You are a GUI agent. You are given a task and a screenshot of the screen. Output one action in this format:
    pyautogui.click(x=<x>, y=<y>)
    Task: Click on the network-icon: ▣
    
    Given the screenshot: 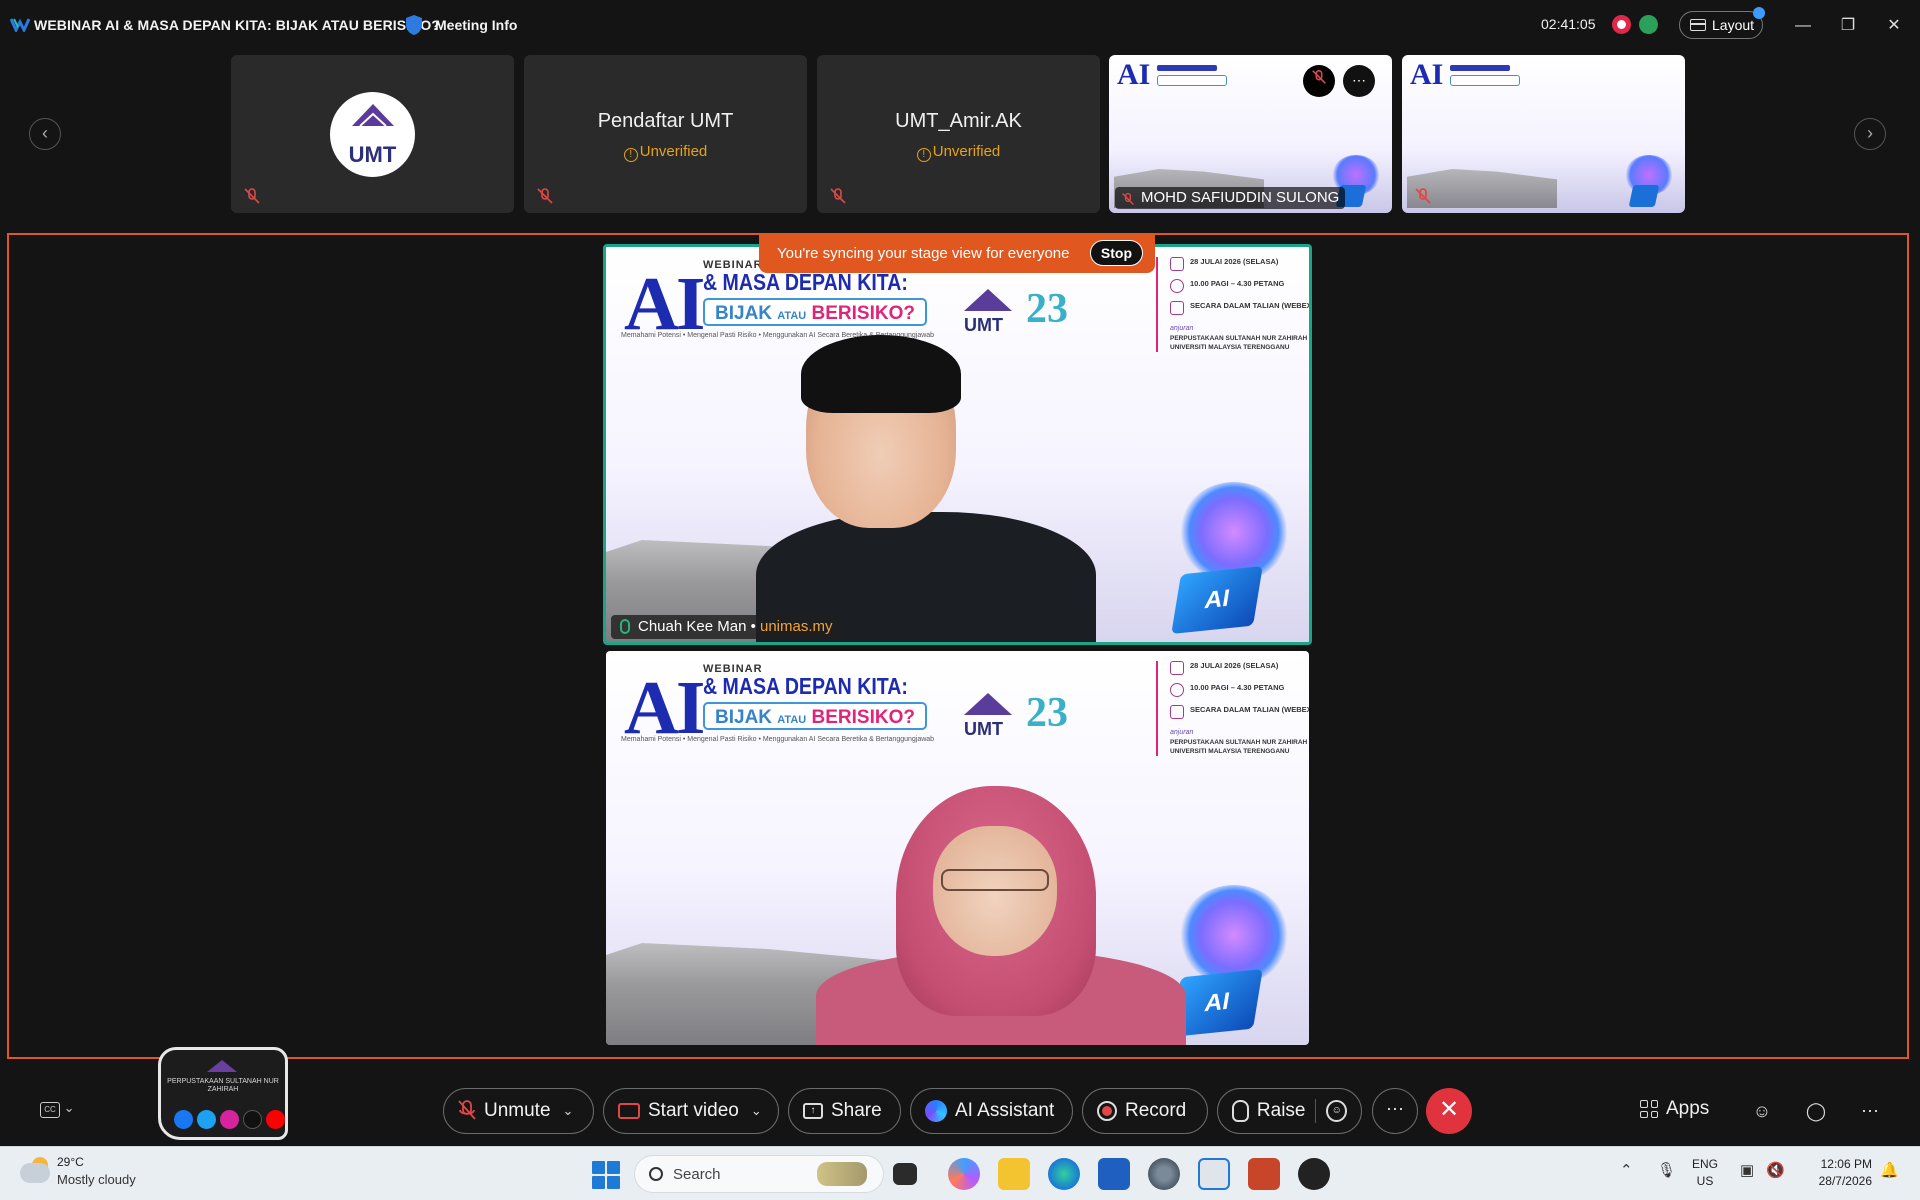 What is the action you would take?
    pyautogui.click(x=1747, y=1170)
    